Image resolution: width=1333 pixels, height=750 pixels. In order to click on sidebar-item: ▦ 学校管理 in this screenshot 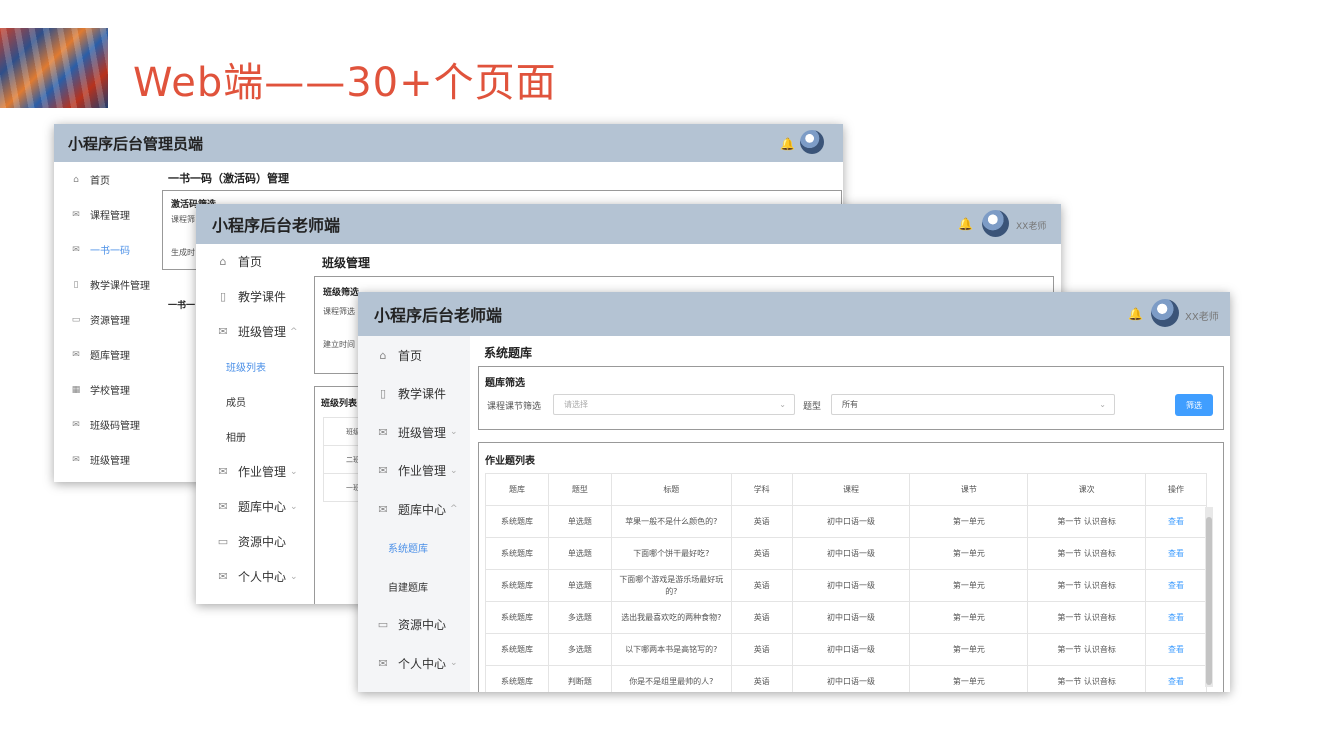, I will do `click(106, 389)`.